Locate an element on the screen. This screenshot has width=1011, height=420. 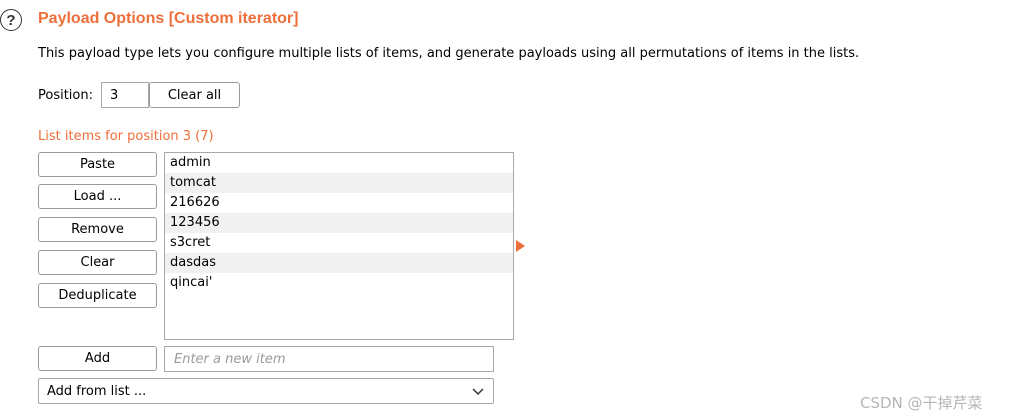
list-items-heading: List items for position 3 (7) is located at coordinates (126, 136).